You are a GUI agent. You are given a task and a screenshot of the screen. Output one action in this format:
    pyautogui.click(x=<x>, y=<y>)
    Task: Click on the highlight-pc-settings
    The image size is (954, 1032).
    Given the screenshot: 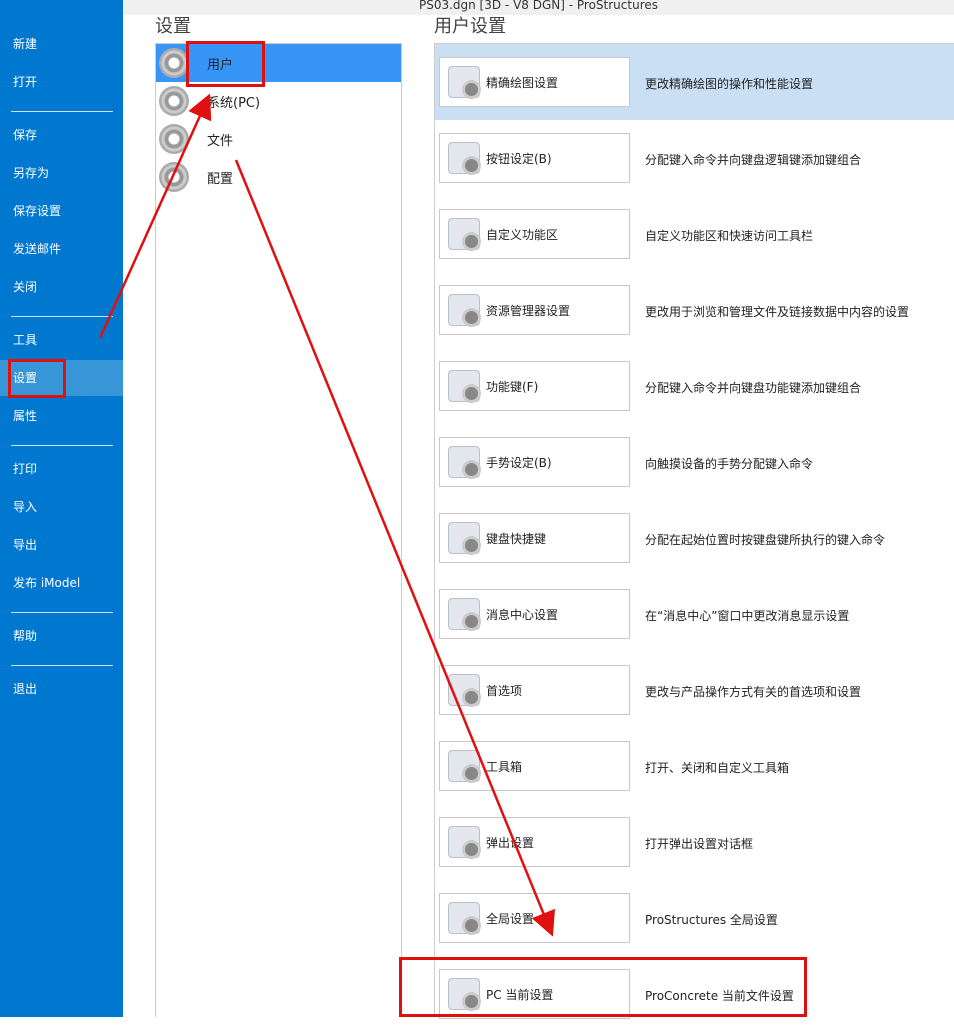 What is the action you would take?
    pyautogui.click(x=603, y=987)
    